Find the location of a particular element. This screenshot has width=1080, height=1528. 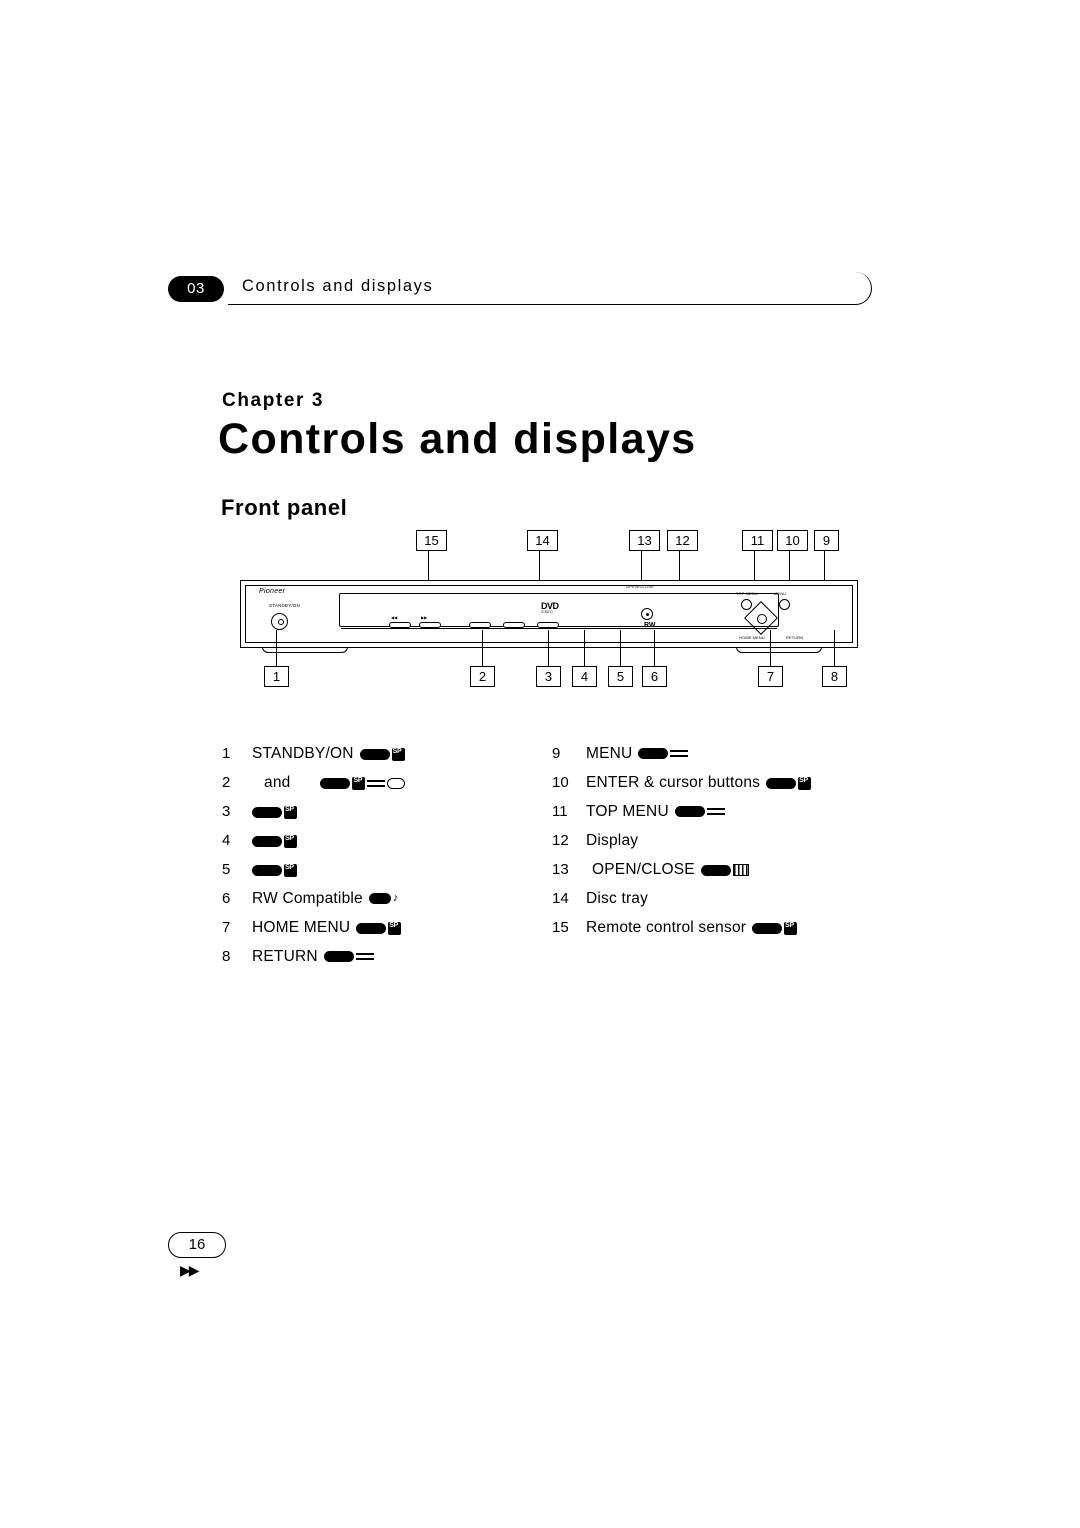

callout-14: 14 is located at coordinates (542, 540).